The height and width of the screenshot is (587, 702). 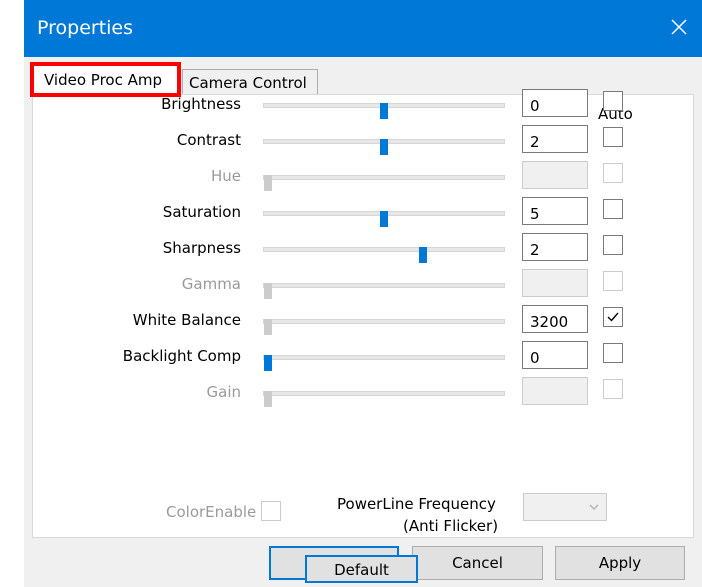 What do you see at coordinates (451, 526) in the screenshot?
I see `powerline-label-line2: (Anti Flicker)` at bounding box center [451, 526].